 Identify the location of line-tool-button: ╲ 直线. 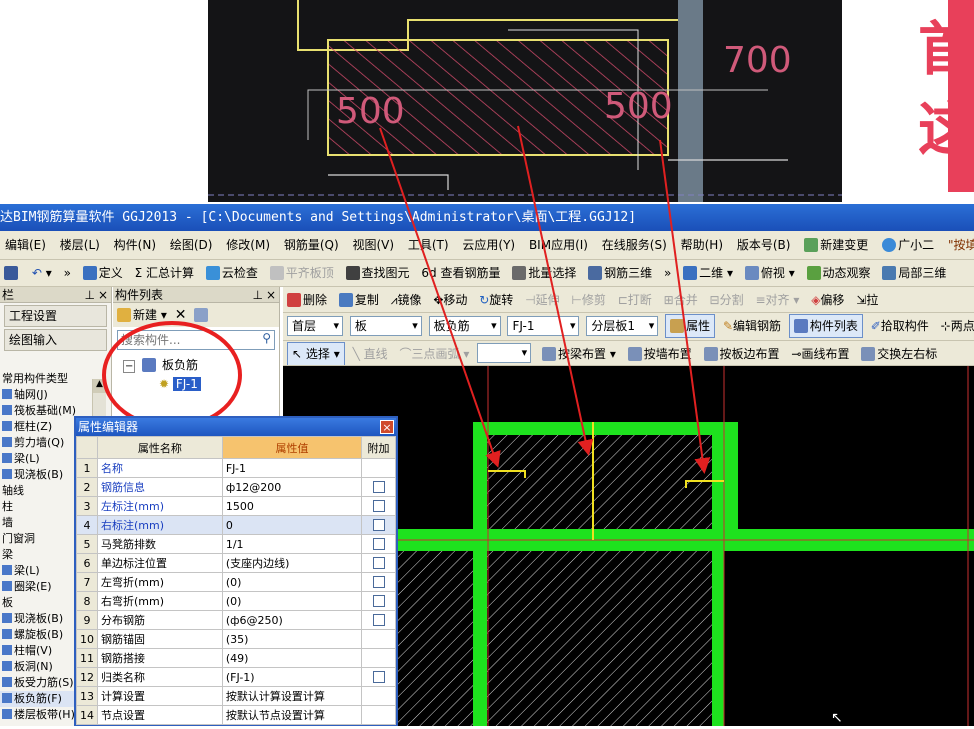
(370, 353).